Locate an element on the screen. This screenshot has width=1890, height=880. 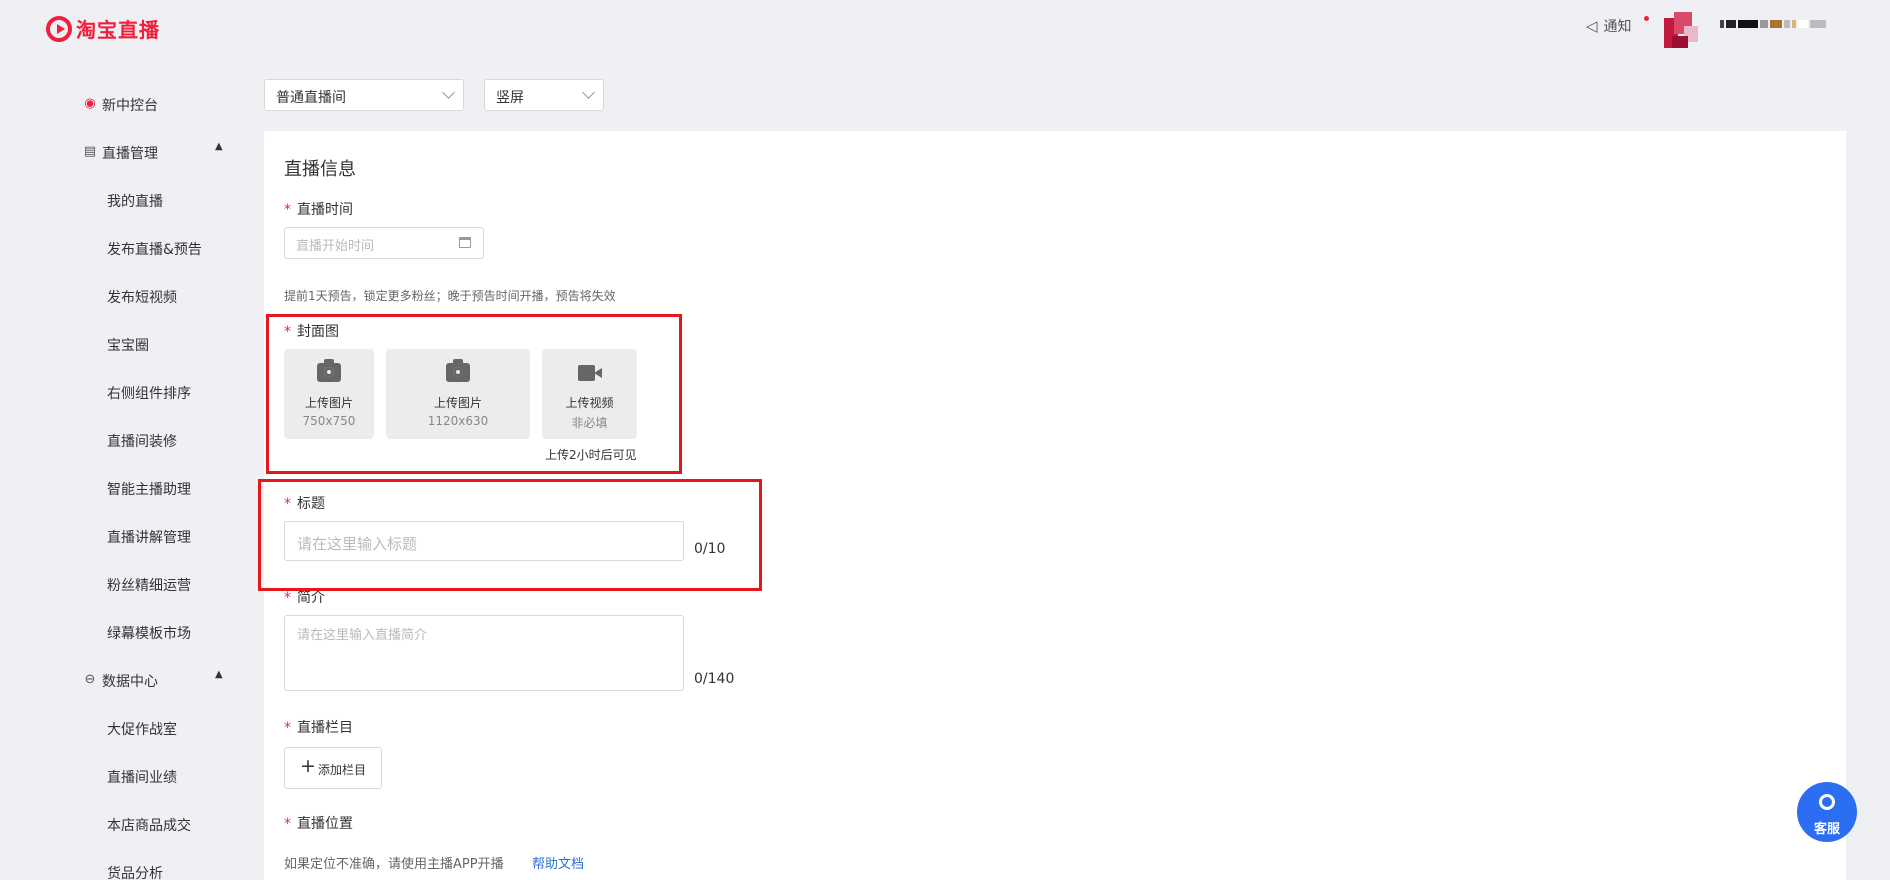
customer-service-label: 客服 is located at coordinates (1826, 829).